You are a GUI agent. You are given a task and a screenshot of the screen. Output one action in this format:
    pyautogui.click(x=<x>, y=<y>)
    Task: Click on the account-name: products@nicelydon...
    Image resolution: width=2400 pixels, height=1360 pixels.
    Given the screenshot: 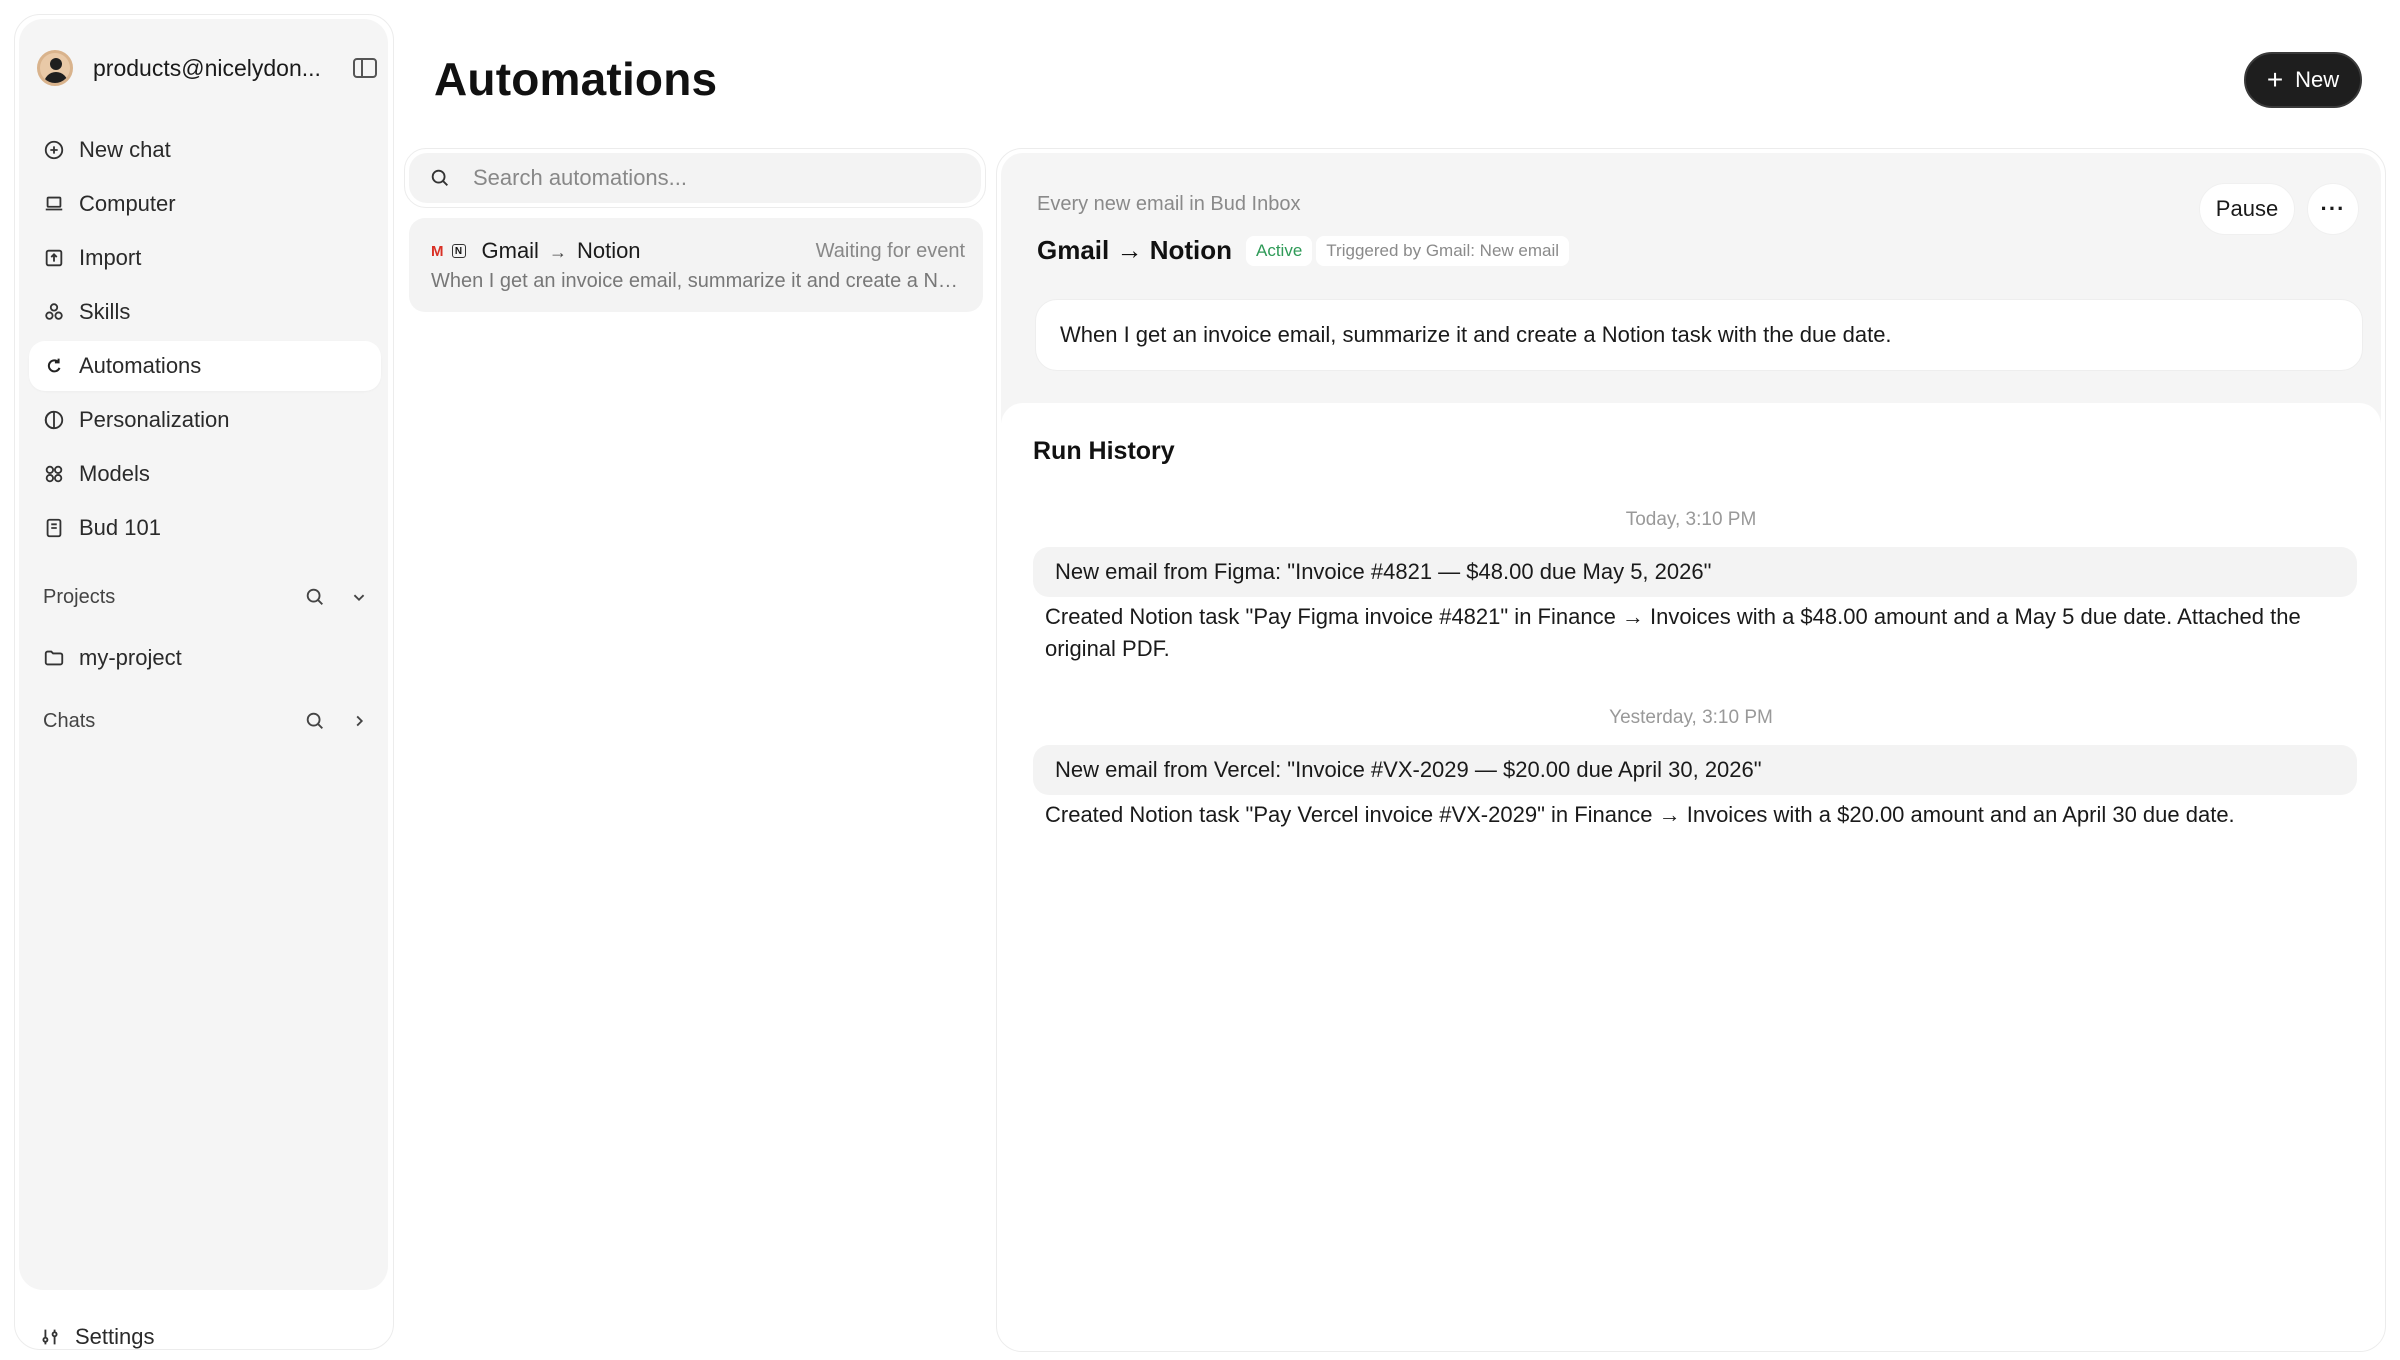 What is the action you would take?
    pyautogui.click(x=207, y=67)
    